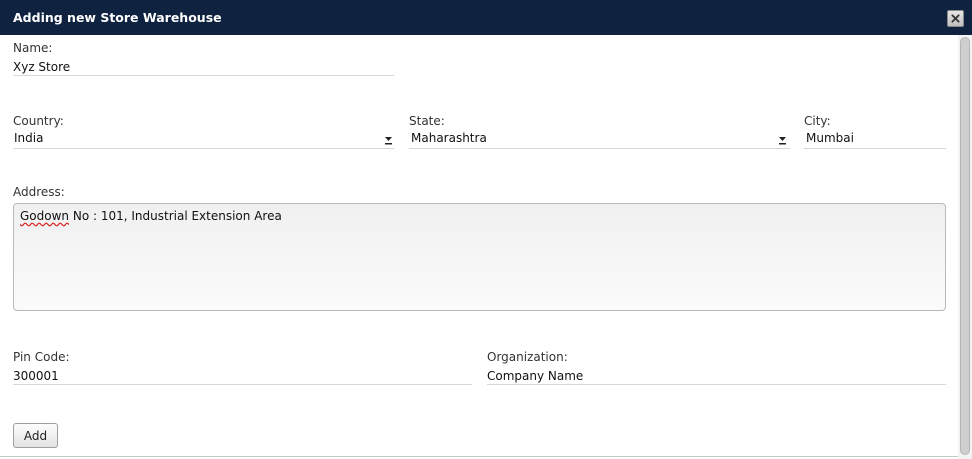  I want to click on pin-code-field-underline, so click(242, 384).